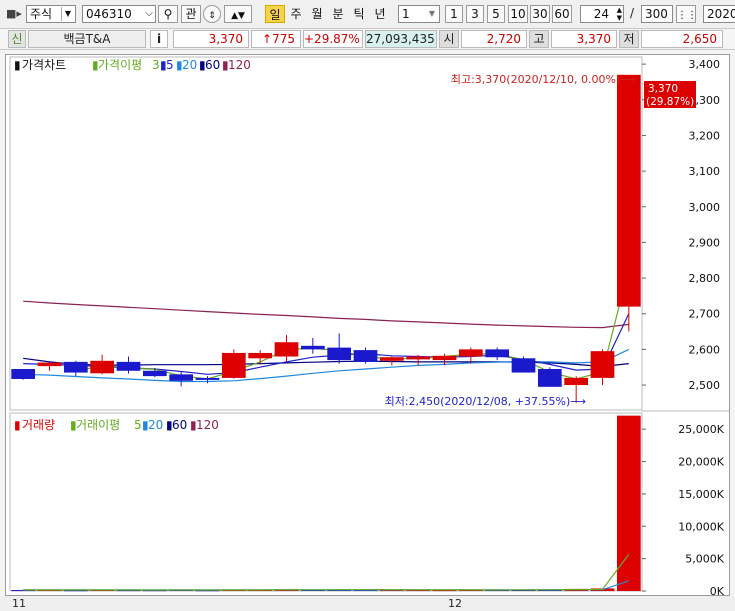 The height and width of the screenshot is (611, 735). What do you see at coordinates (486, 401) in the screenshot?
I see `low-annotation: 최저:2,450(2020/12/08, +37.55%)⟶` at bounding box center [486, 401].